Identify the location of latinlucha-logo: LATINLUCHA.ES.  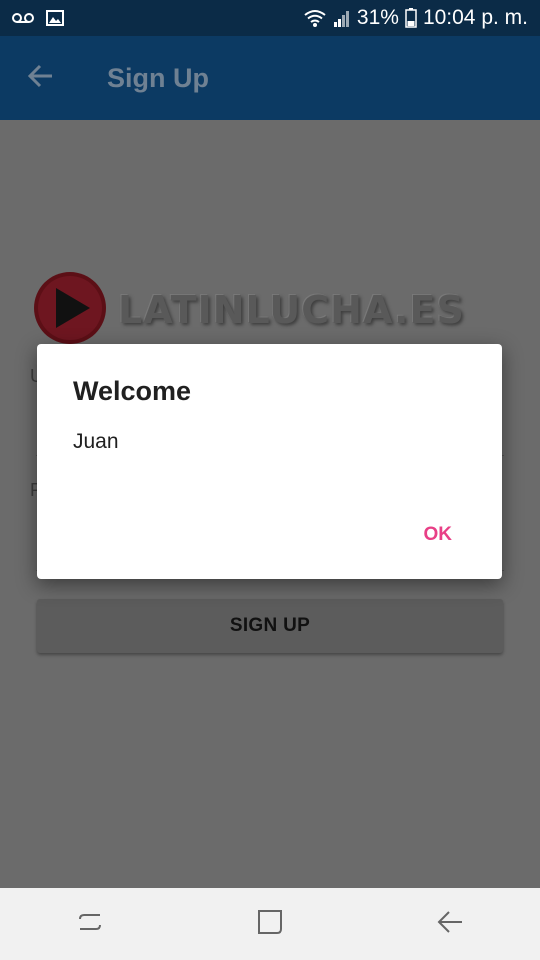
(272, 310).